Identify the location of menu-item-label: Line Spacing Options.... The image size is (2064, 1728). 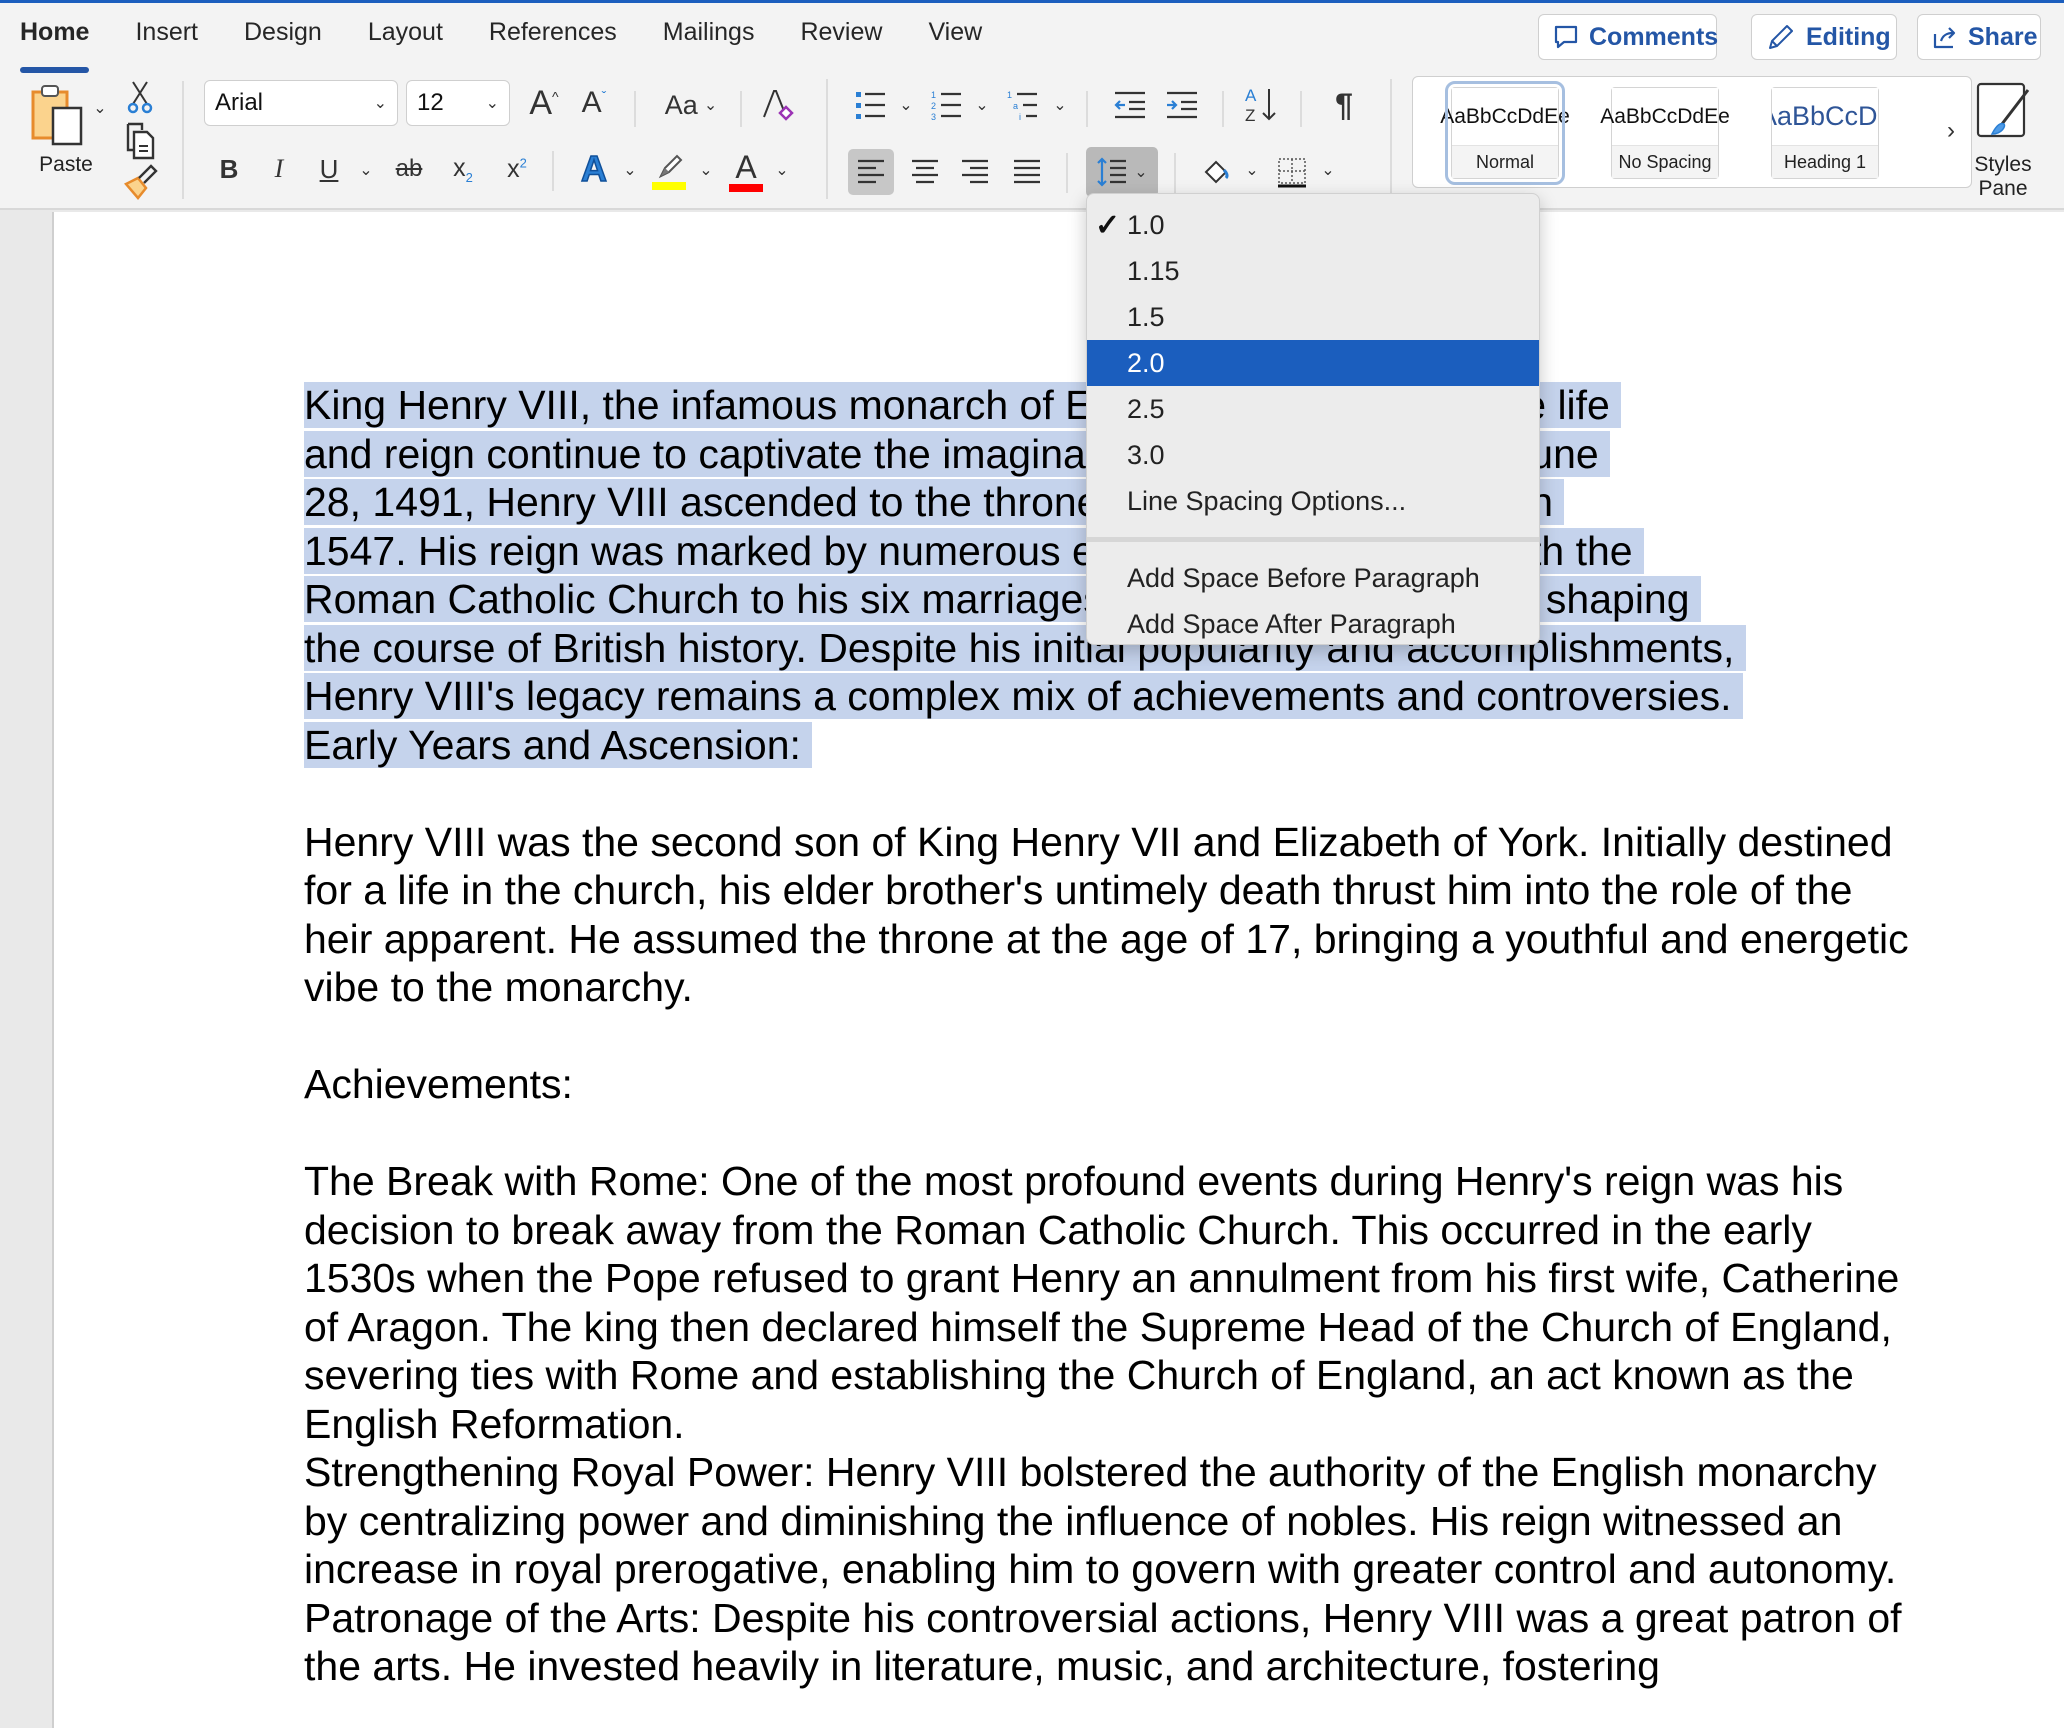
(1267, 500).